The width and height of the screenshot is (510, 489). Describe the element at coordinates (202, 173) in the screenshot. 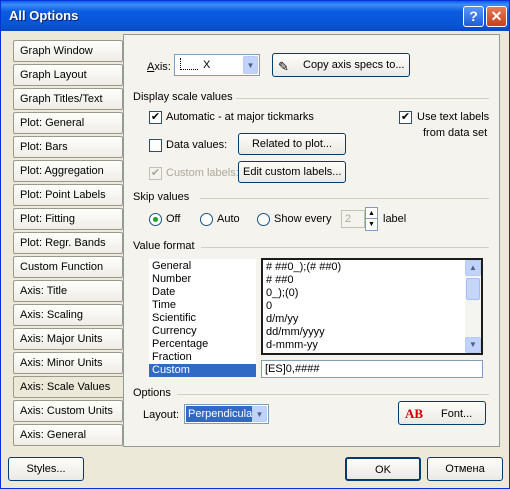

I see `custom-labels-label: Custom labels:` at that location.